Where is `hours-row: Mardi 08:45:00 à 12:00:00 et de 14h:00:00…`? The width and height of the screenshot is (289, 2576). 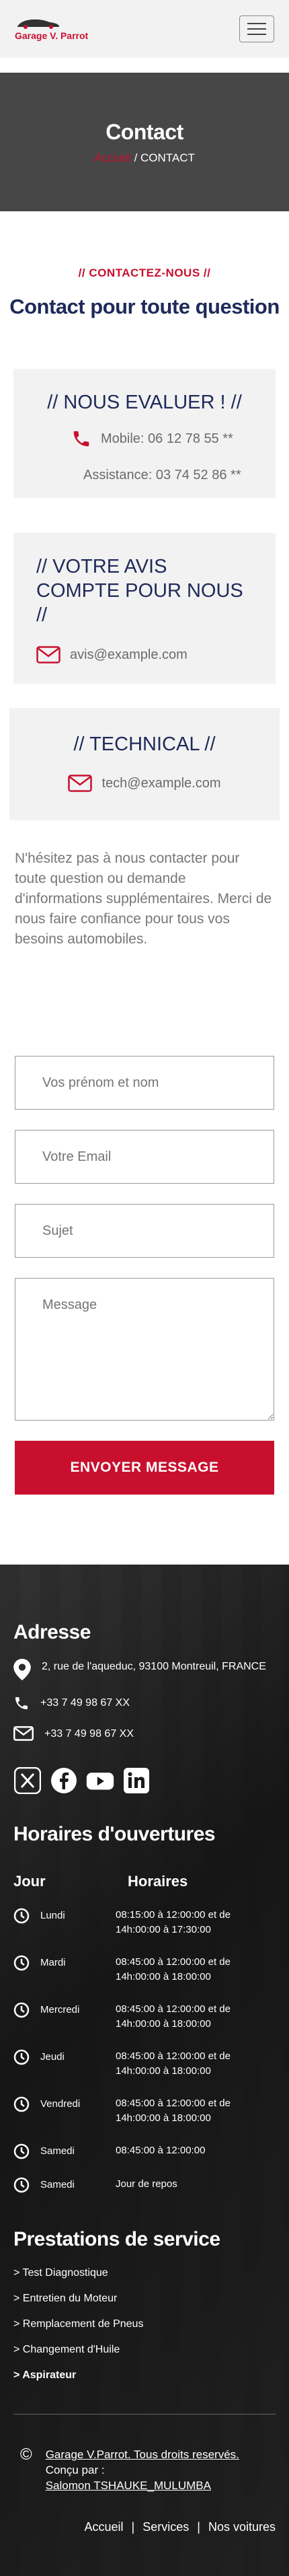 hours-row: Mardi 08:45:00 à 12:00:00 et de 14h:00:00… is located at coordinates (144, 1969).